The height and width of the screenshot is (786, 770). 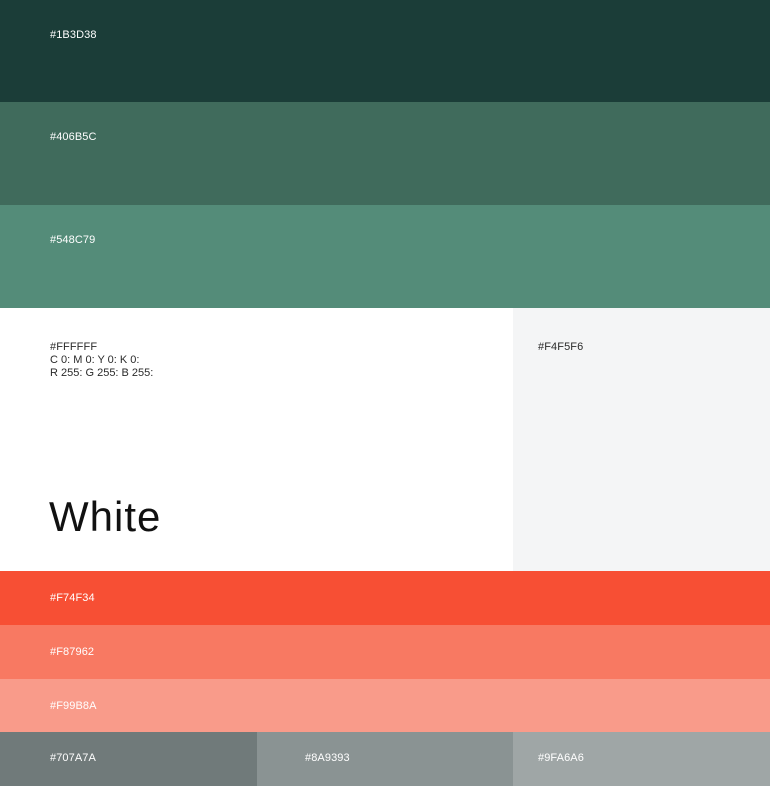 What do you see at coordinates (385, 705) in the screenshot?
I see `swatch-orange-light: #F99B8A` at bounding box center [385, 705].